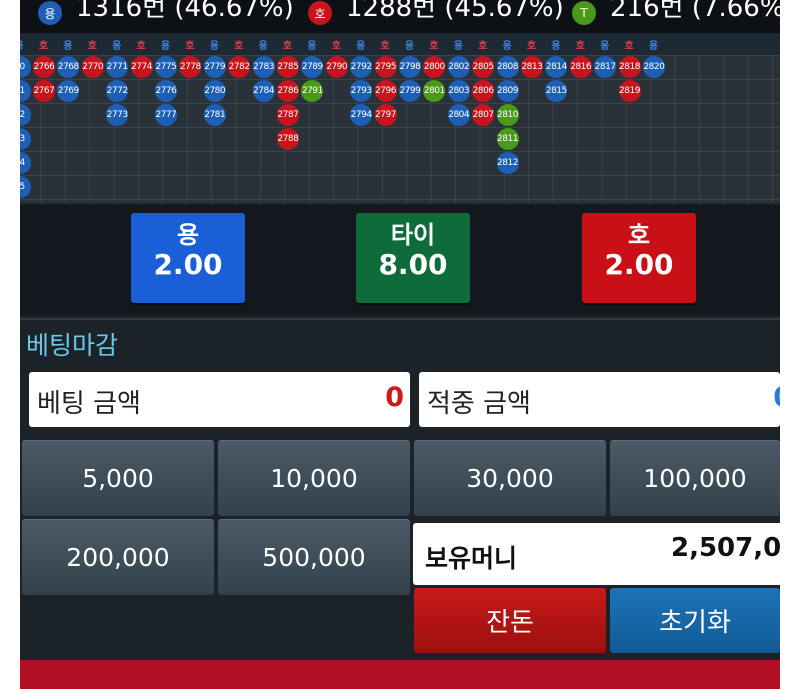 Image resolution: width=800 pixels, height=689 pixels. I want to click on bet-amount-value: 0, so click(394, 397).